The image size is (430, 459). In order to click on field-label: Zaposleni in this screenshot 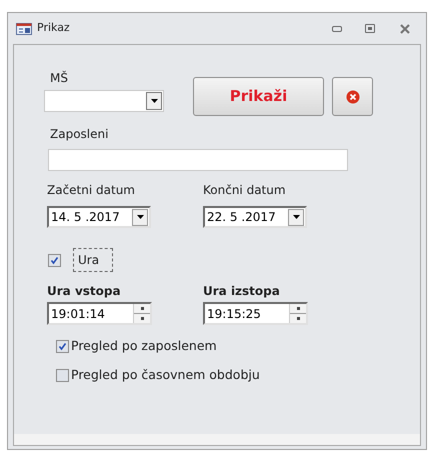, I will do `click(80, 134)`.